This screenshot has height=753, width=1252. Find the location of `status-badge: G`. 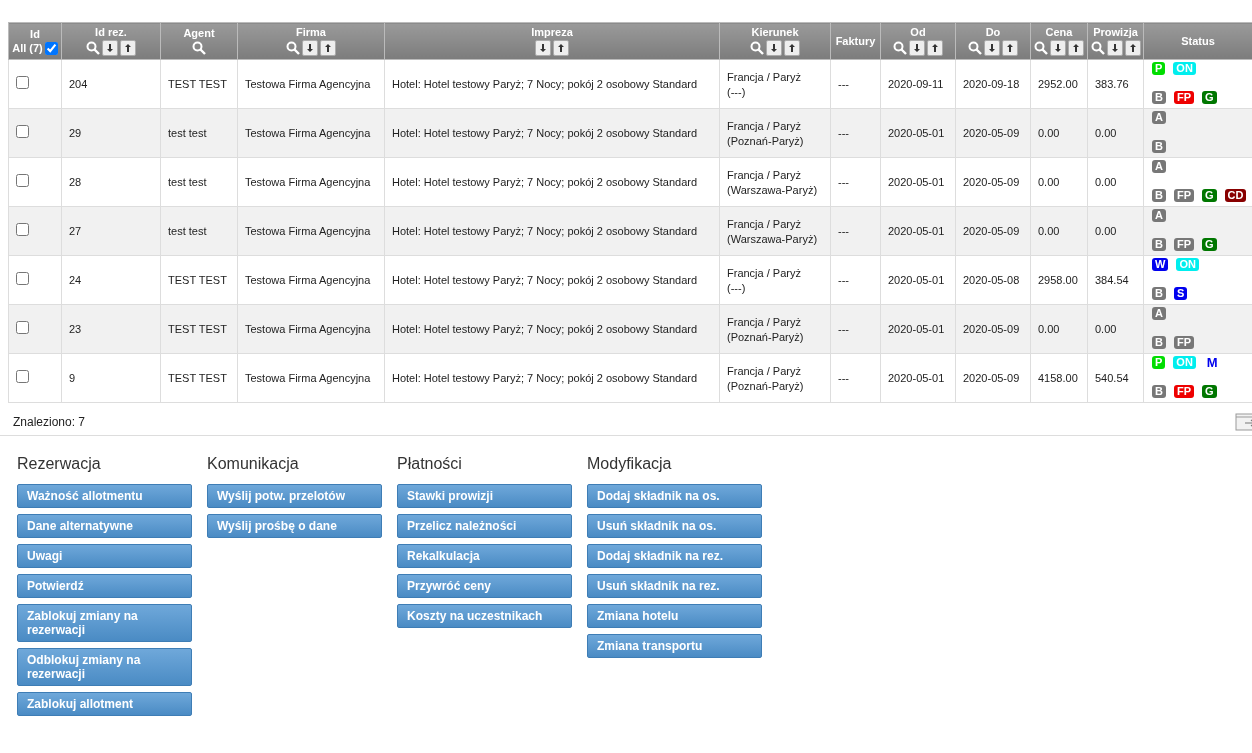

status-badge: G is located at coordinates (1209, 244).